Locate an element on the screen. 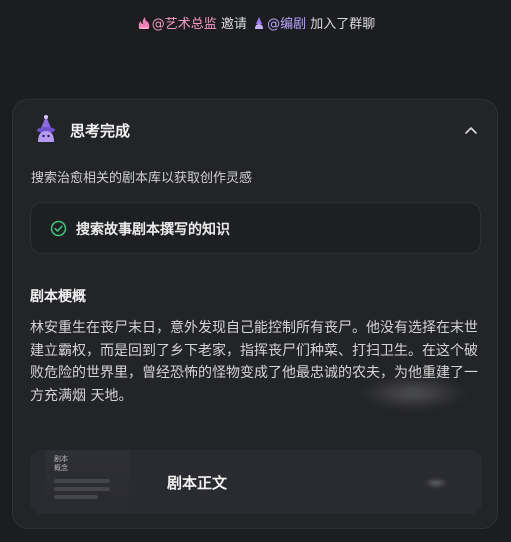  invite-suffix: 加入了群聊 is located at coordinates (343, 24).